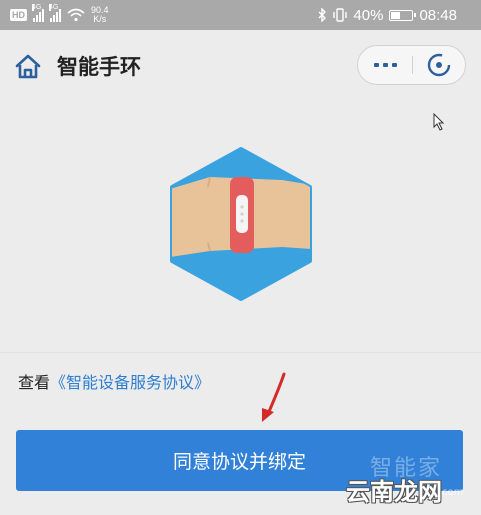 Image resolution: width=481 pixels, height=515 pixels. What do you see at coordinates (76, 15) in the screenshot?
I see `wifi-icon` at bounding box center [76, 15].